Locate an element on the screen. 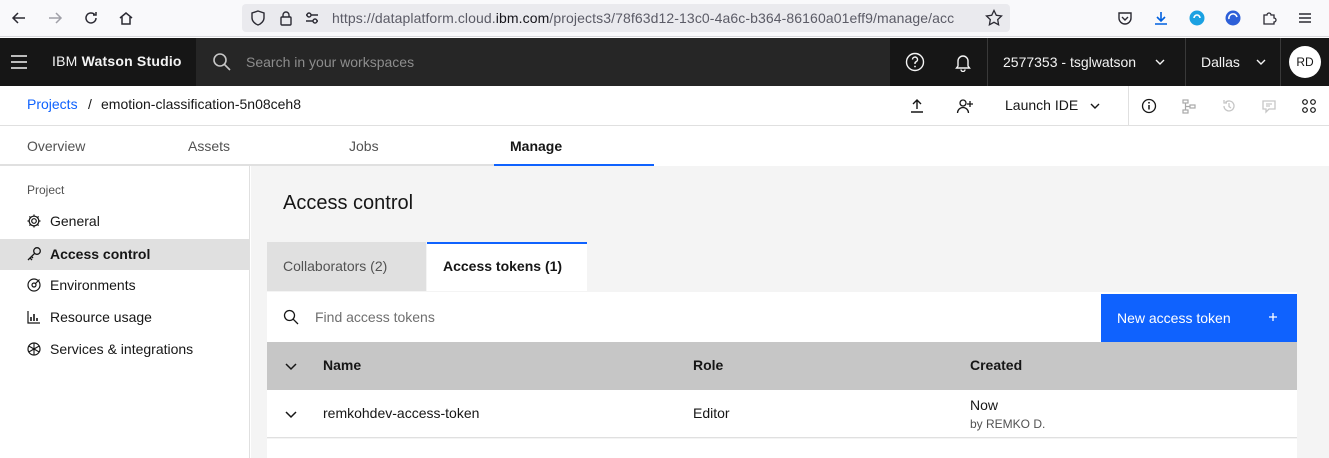  notification-bell-icon is located at coordinates (963, 62).